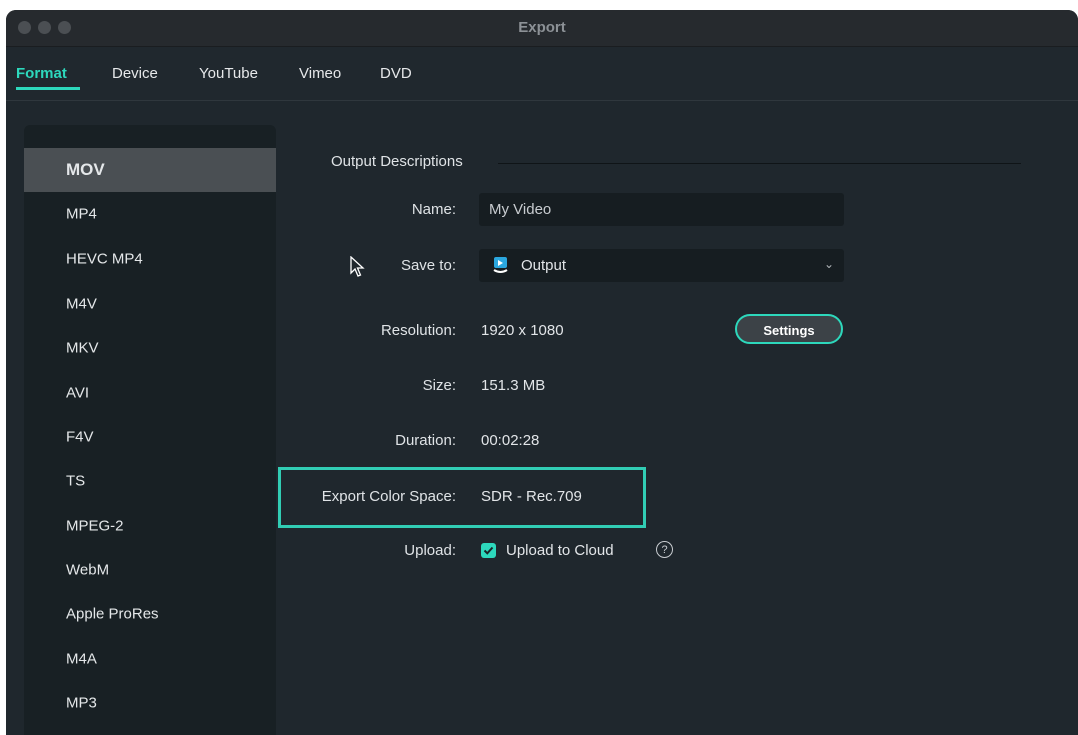 The image size is (1078, 735). What do you see at coordinates (78, 393) in the screenshot?
I see `format-label: AVI` at bounding box center [78, 393].